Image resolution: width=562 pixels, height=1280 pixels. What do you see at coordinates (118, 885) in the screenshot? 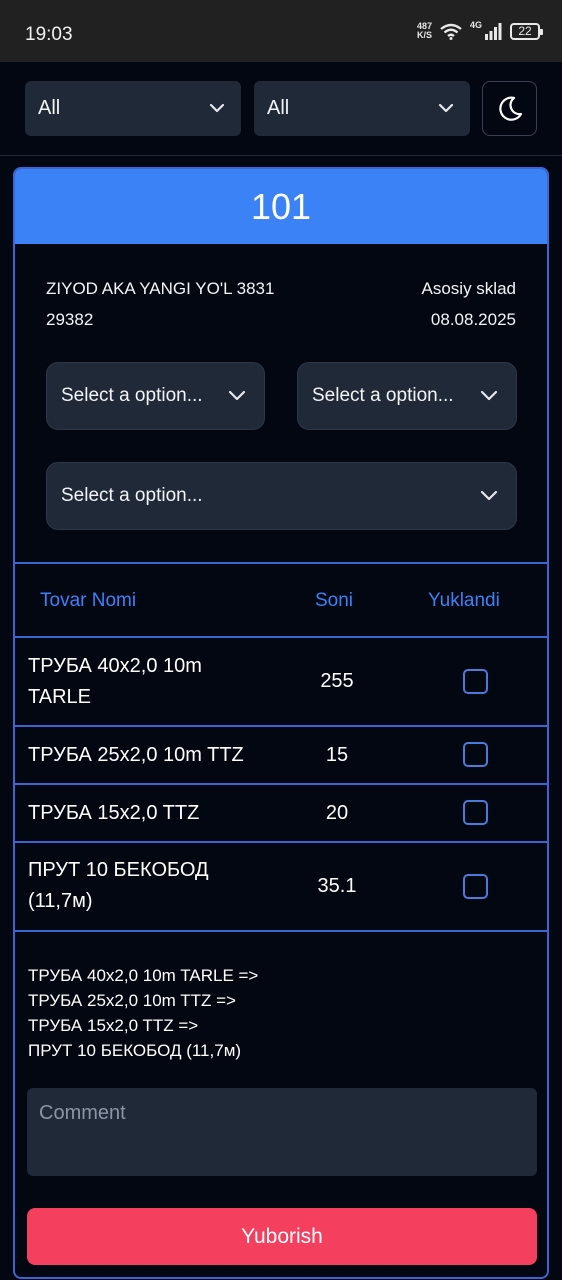
I see `row-name: ПРУТ 10 БЕКОБОД (11,7м)` at bounding box center [118, 885].